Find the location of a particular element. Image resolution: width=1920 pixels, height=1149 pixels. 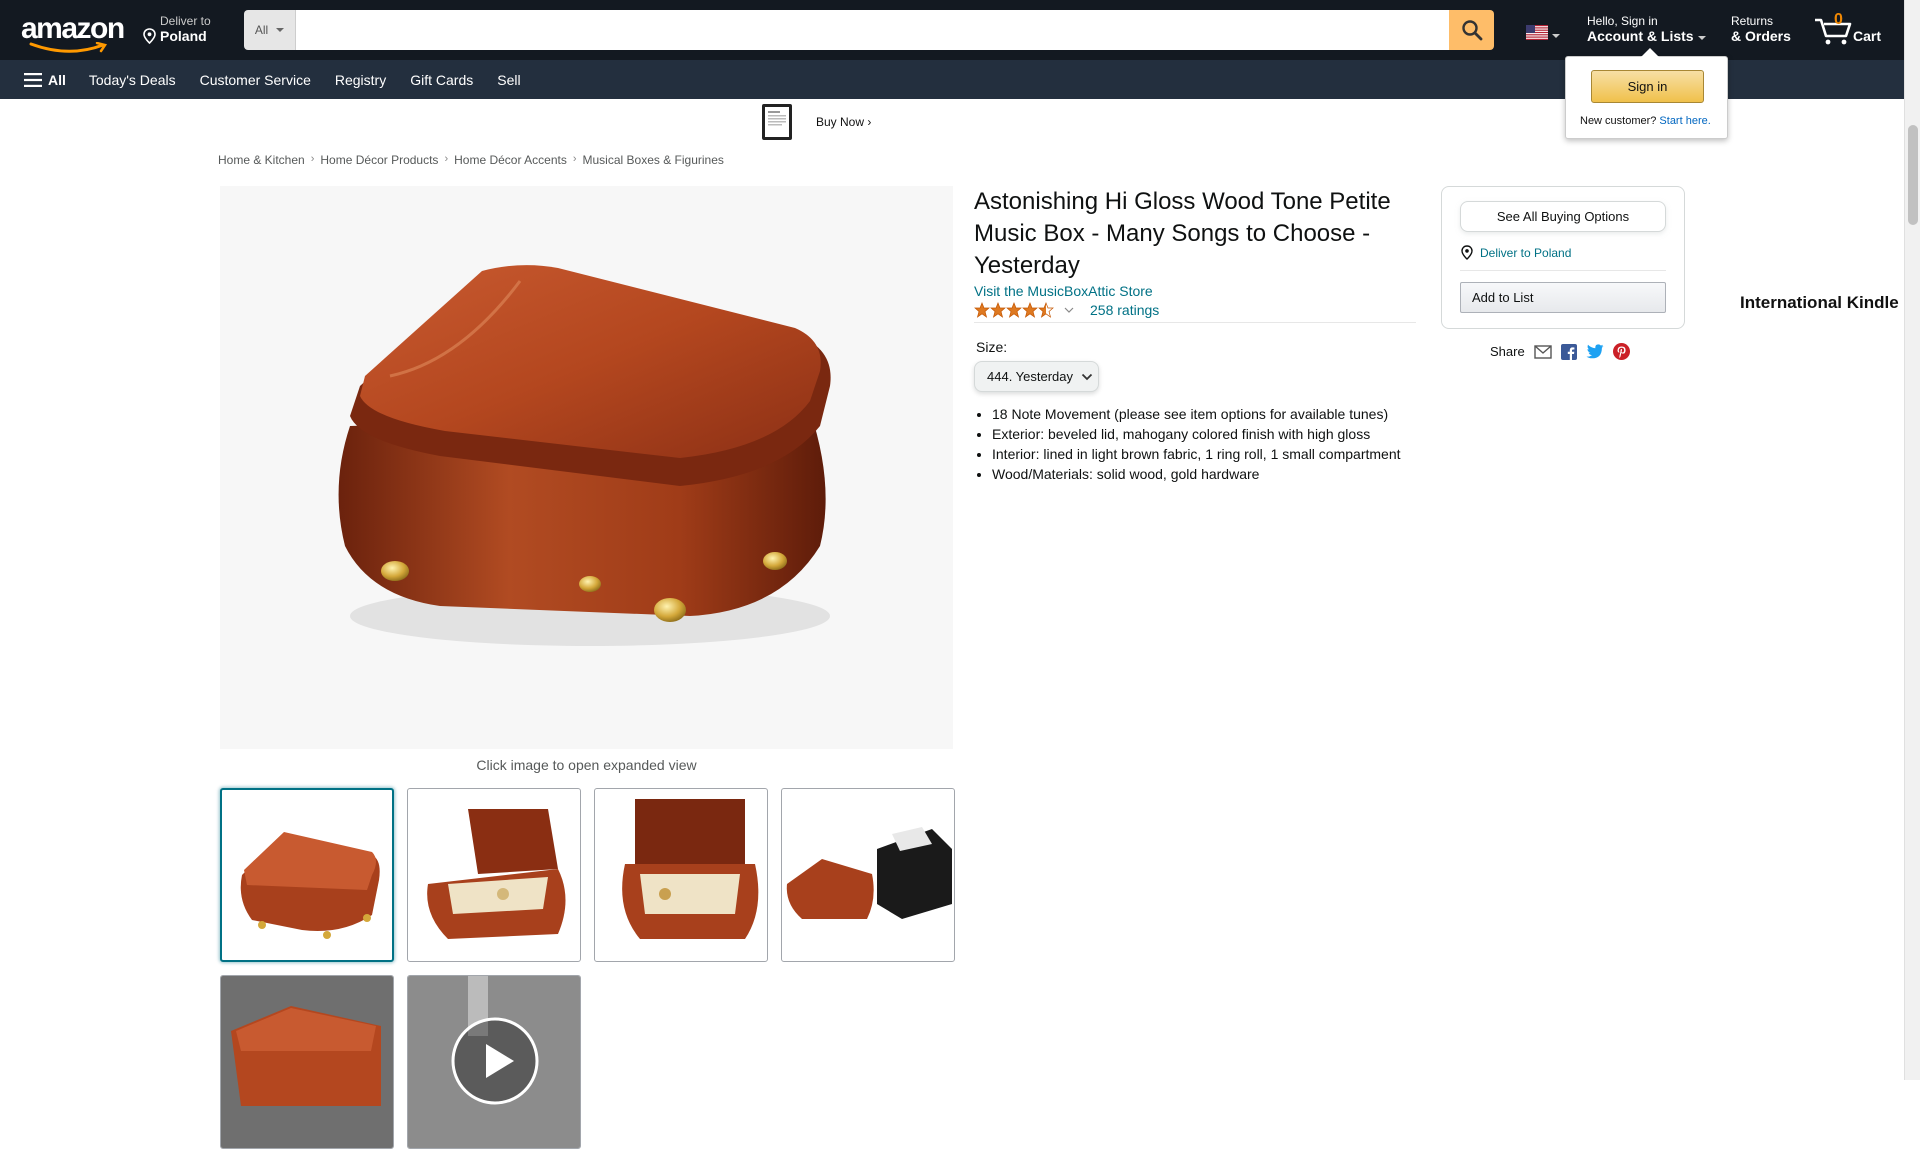

cart-icon is located at coordinates (1833, 31).